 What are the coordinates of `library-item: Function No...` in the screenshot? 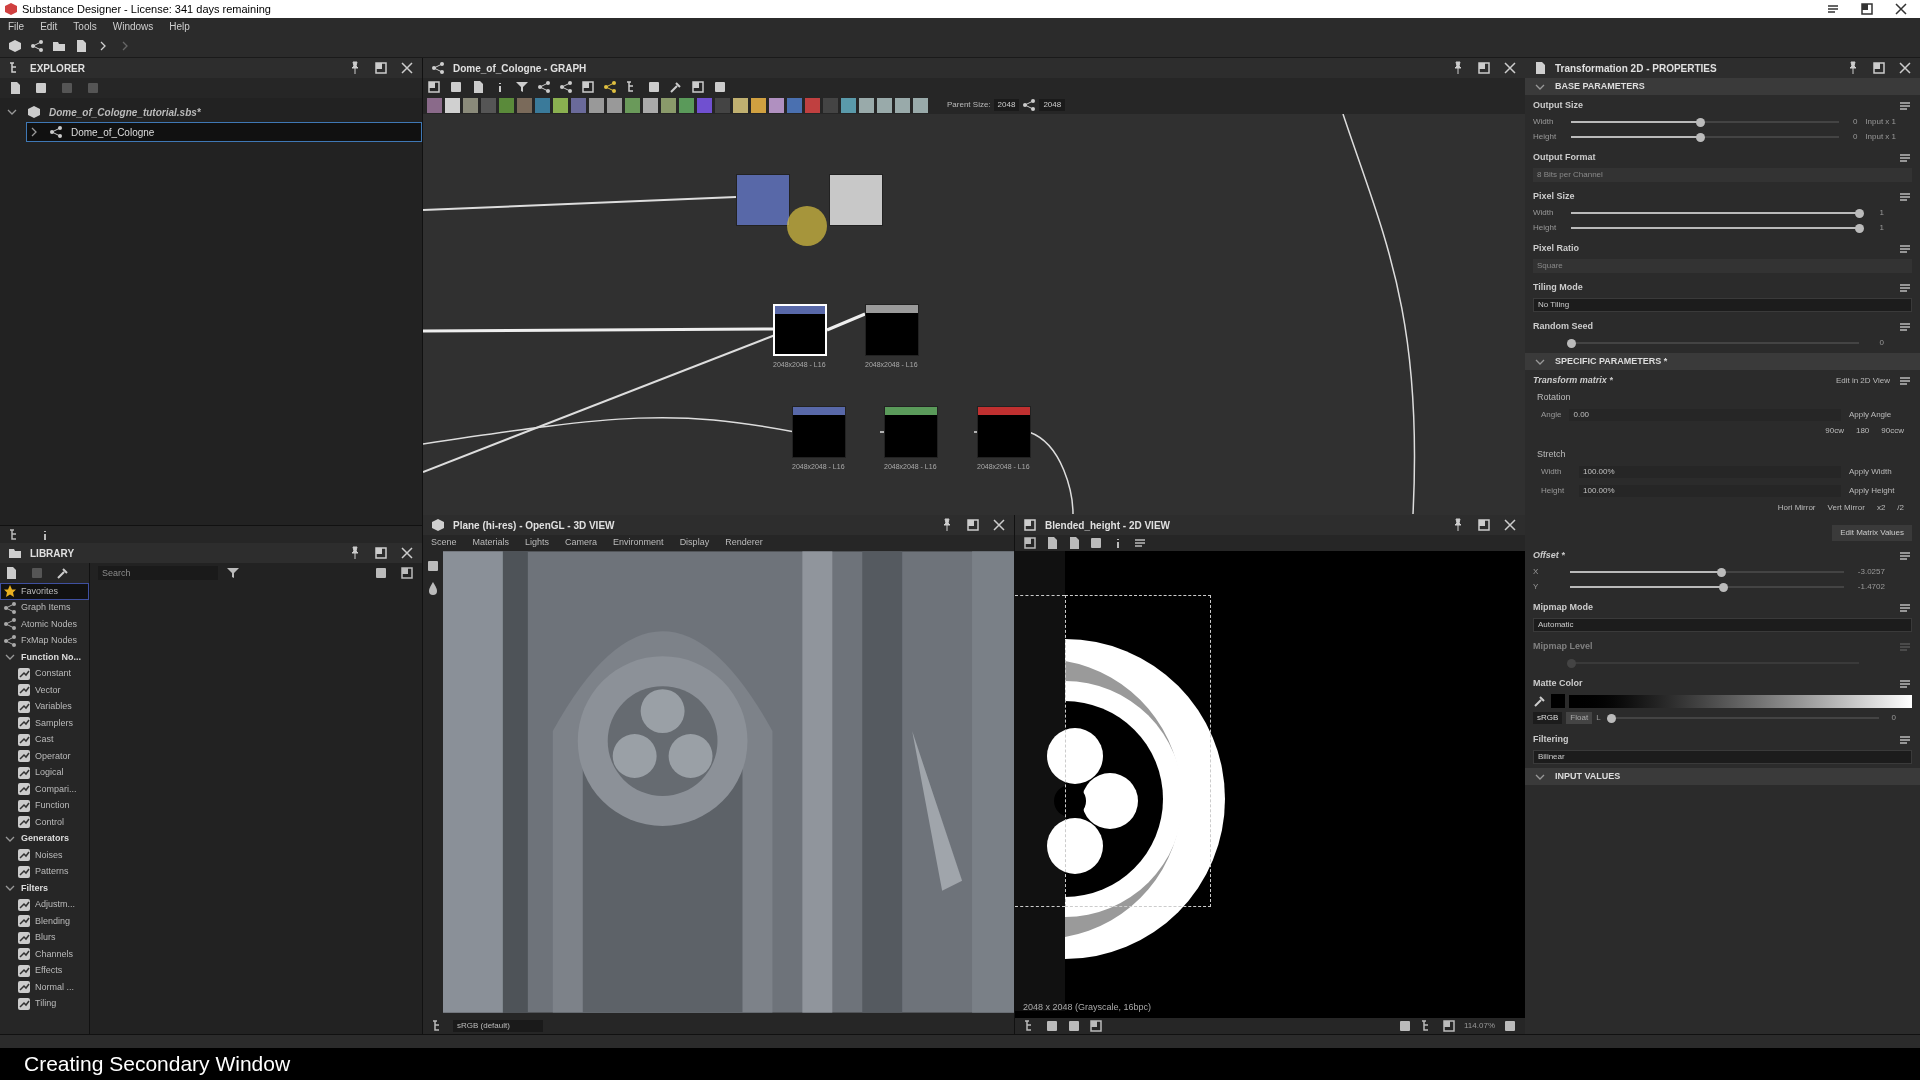 It's located at (44, 657).